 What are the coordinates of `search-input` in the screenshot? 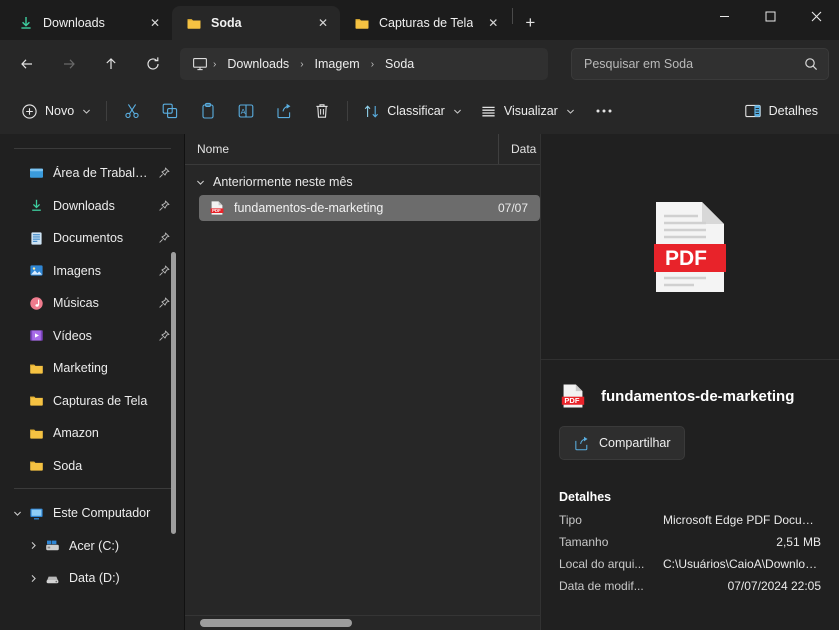 It's located at (693, 64).